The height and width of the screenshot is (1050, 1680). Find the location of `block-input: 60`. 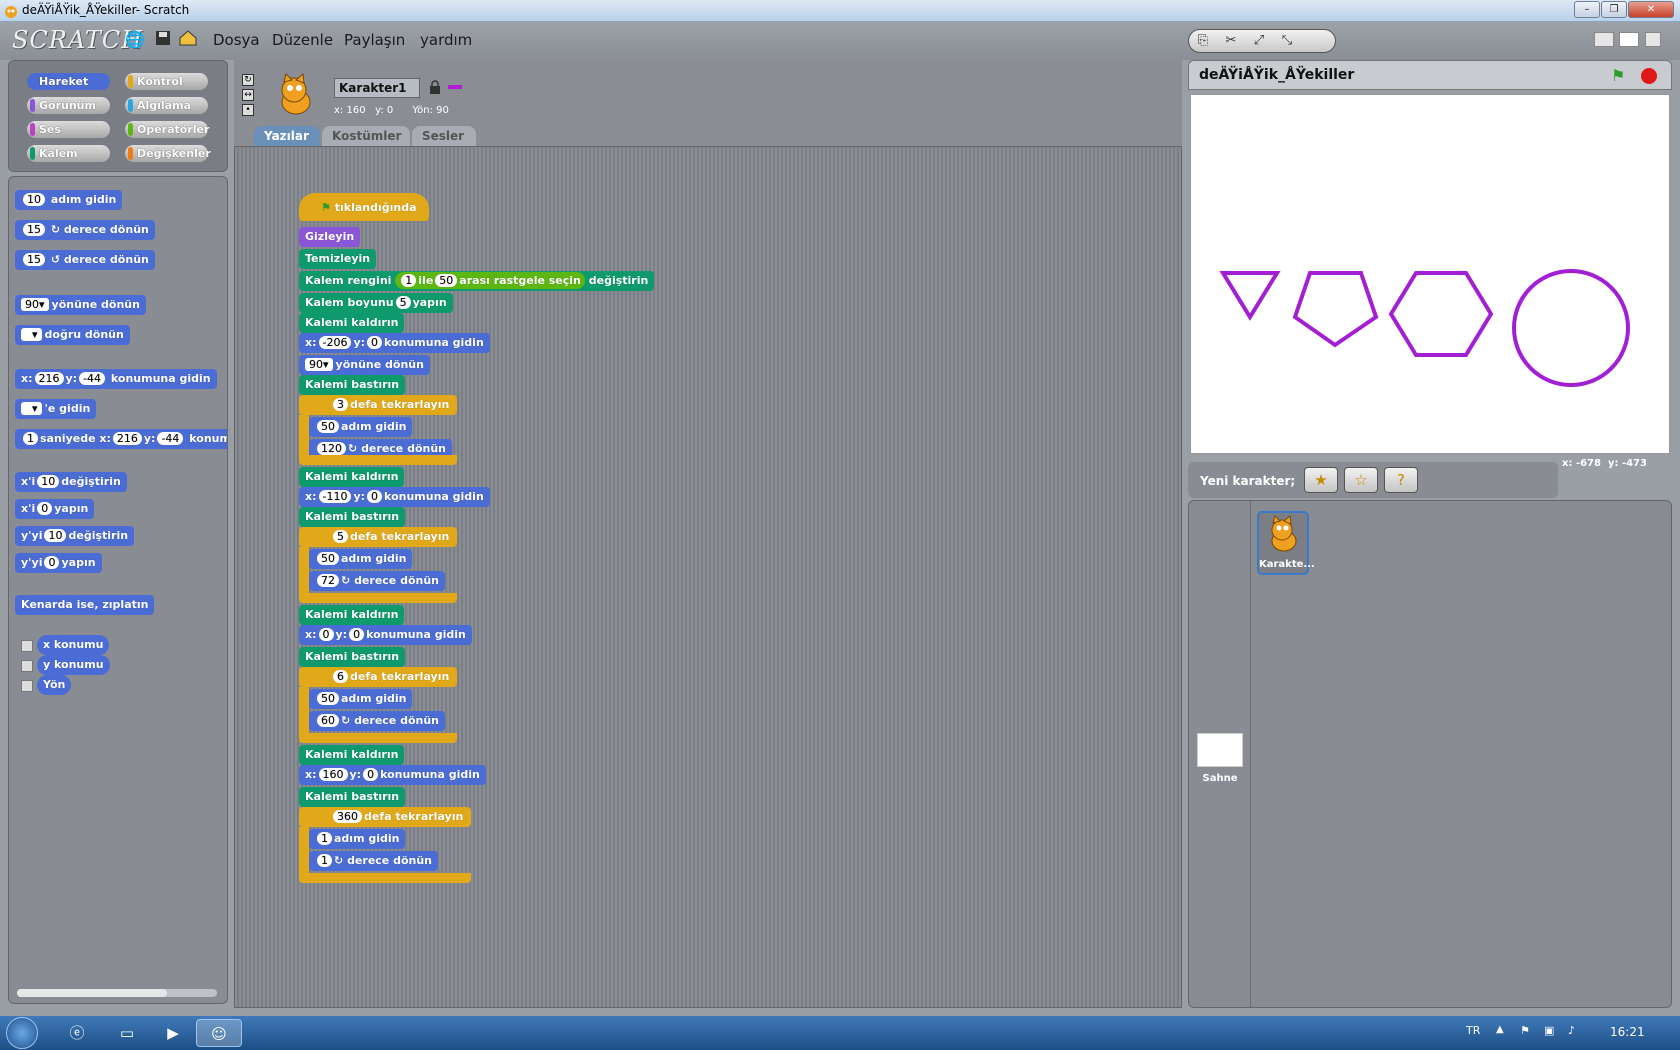

block-input: 60 is located at coordinates (328, 720).